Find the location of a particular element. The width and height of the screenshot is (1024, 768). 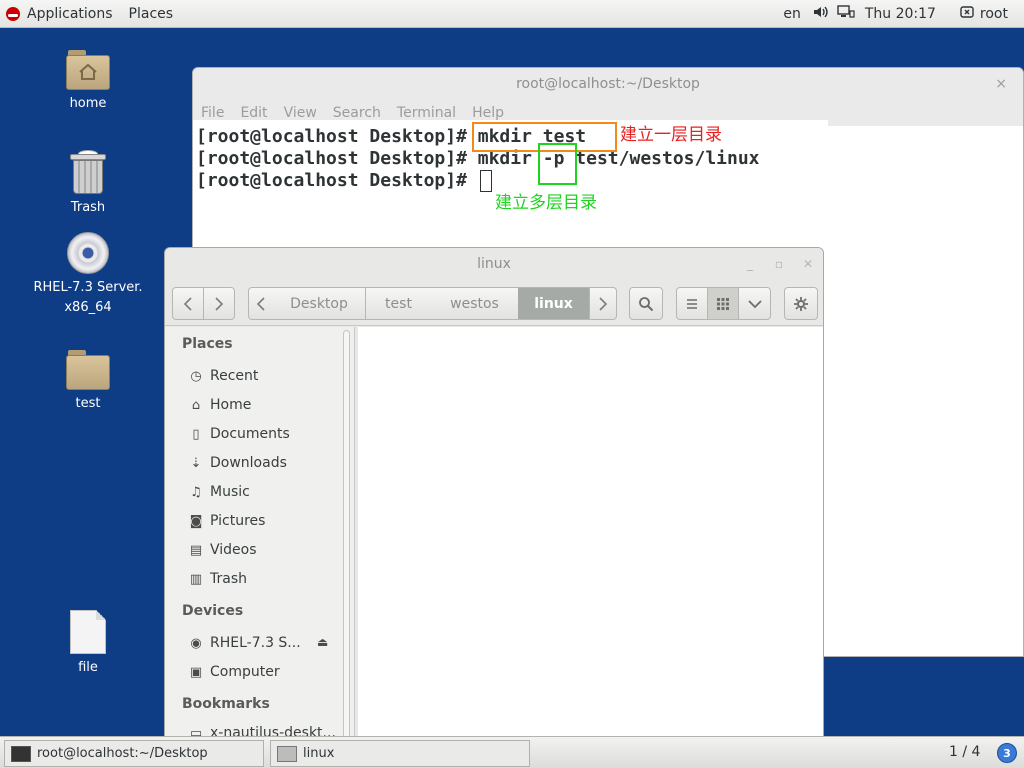

file-manager-title: linux is located at coordinates (494, 264).